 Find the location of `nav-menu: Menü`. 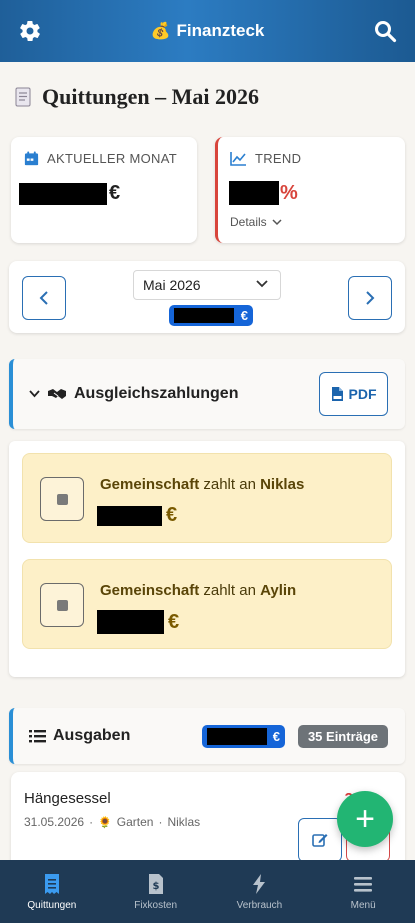

nav-menu: Menü is located at coordinates (363, 891).